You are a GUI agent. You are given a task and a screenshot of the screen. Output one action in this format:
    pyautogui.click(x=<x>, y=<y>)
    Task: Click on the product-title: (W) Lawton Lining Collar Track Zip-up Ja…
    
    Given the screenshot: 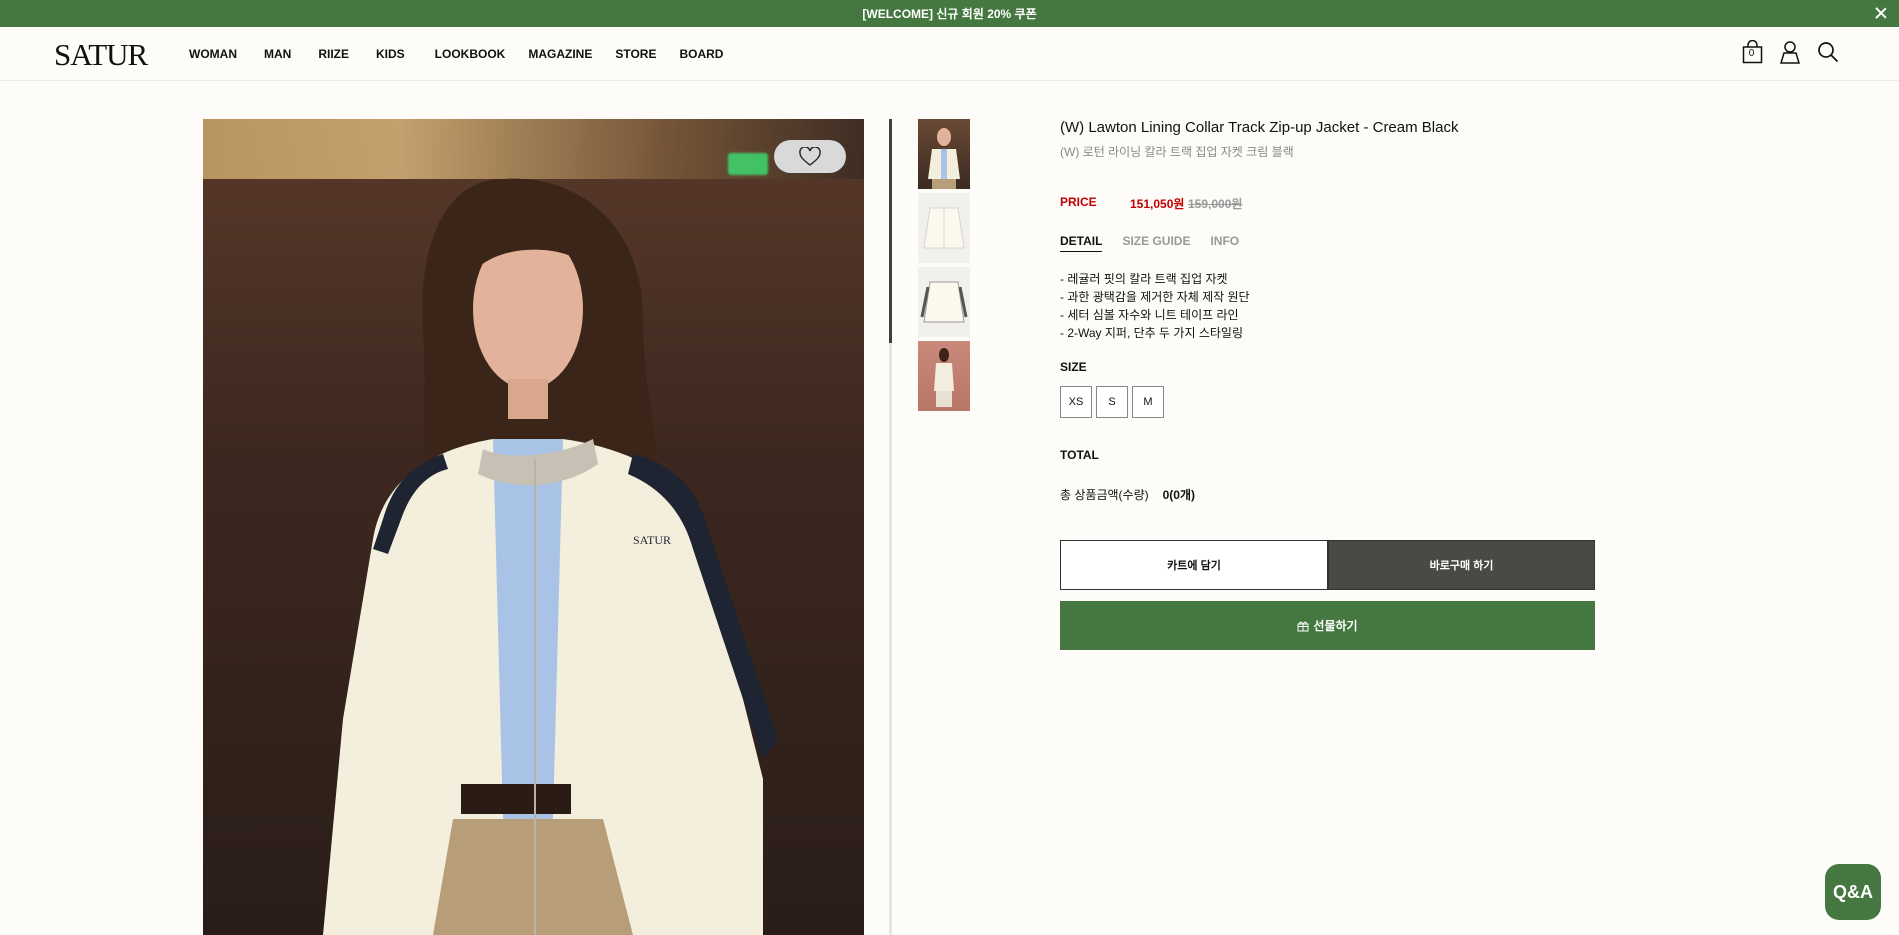 What is the action you would take?
    pyautogui.click(x=1259, y=127)
    